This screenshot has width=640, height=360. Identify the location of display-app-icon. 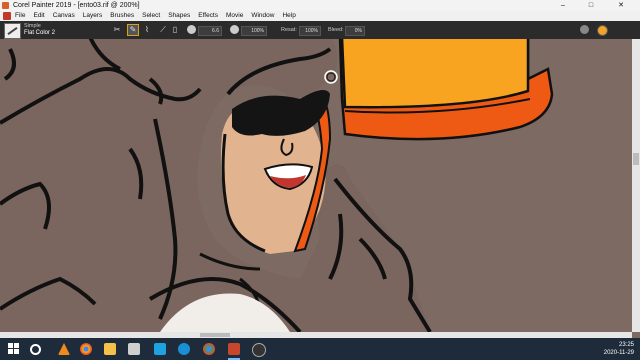
(160, 349).